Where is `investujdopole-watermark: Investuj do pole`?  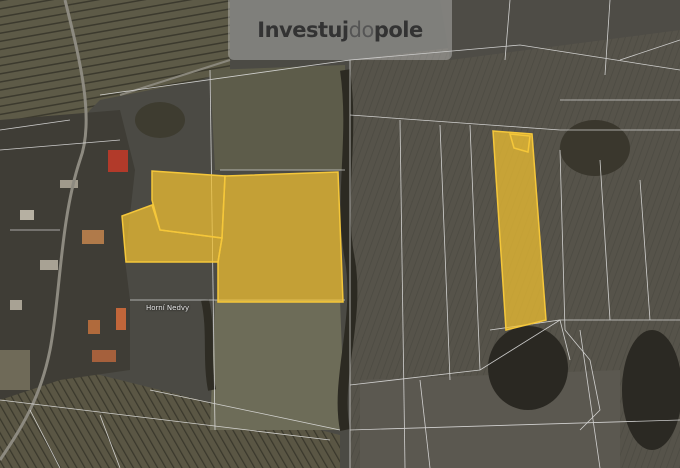
investujdopole-watermark: Investuj do pole is located at coordinates (340, 30).